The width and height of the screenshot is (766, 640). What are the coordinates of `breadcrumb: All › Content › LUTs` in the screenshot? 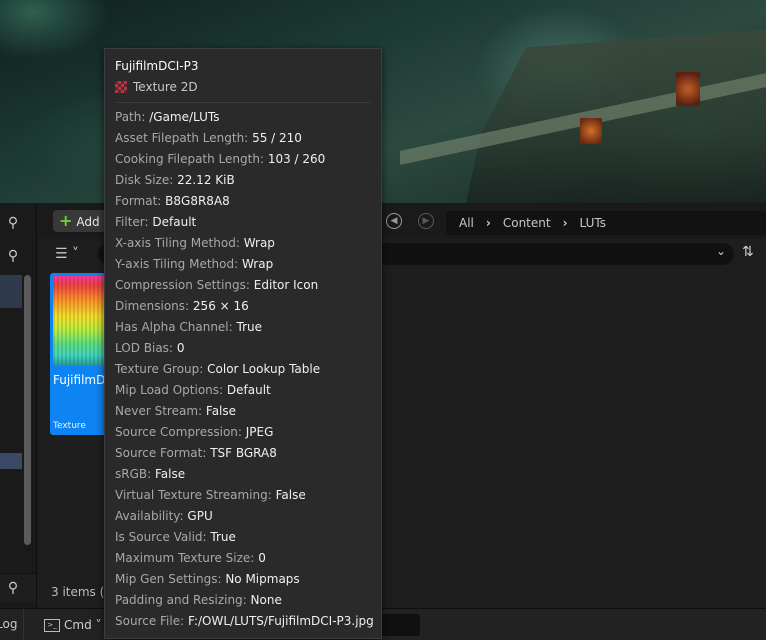 It's located at (606, 223).